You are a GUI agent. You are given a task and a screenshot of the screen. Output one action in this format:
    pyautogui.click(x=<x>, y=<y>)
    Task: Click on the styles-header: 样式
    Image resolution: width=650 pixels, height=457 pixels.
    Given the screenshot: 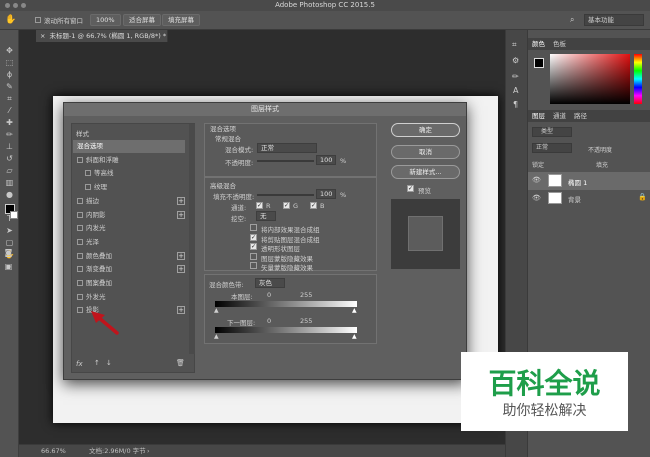 What is the action you would take?
    pyautogui.click(x=82, y=133)
    